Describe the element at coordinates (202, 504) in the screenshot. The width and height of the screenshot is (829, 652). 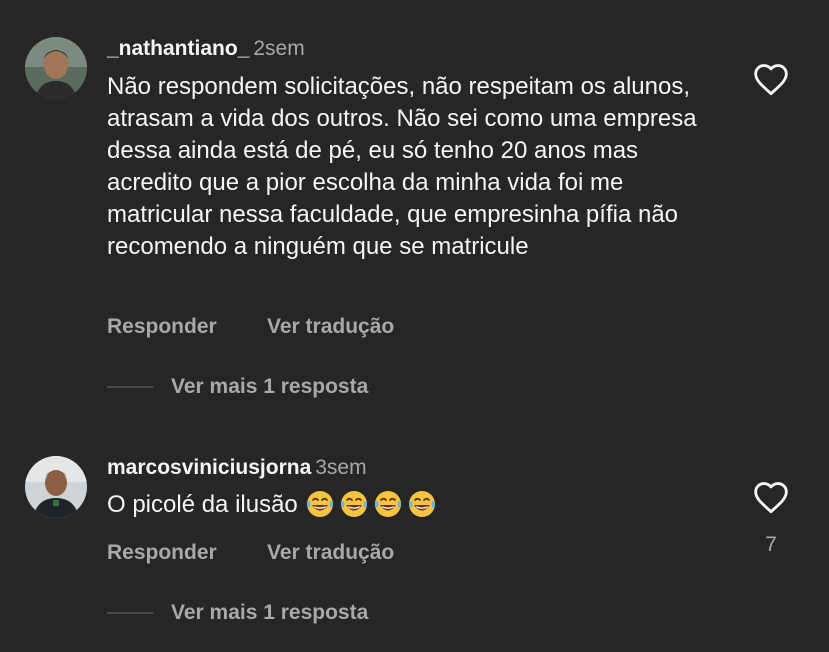
I see `comment-text: O picolé da ilusão` at that location.